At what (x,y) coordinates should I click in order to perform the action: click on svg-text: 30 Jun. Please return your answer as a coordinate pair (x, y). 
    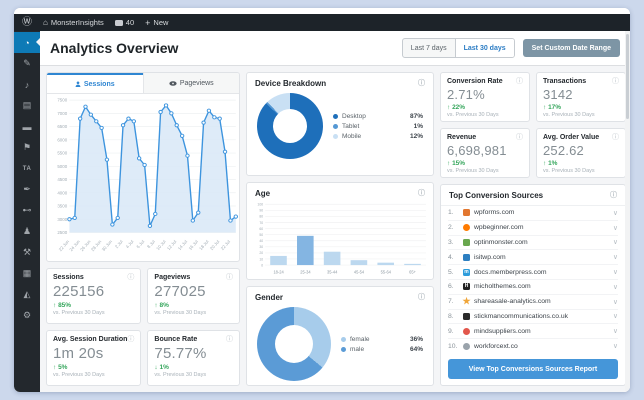
    Looking at the image, I should click on (107, 245).